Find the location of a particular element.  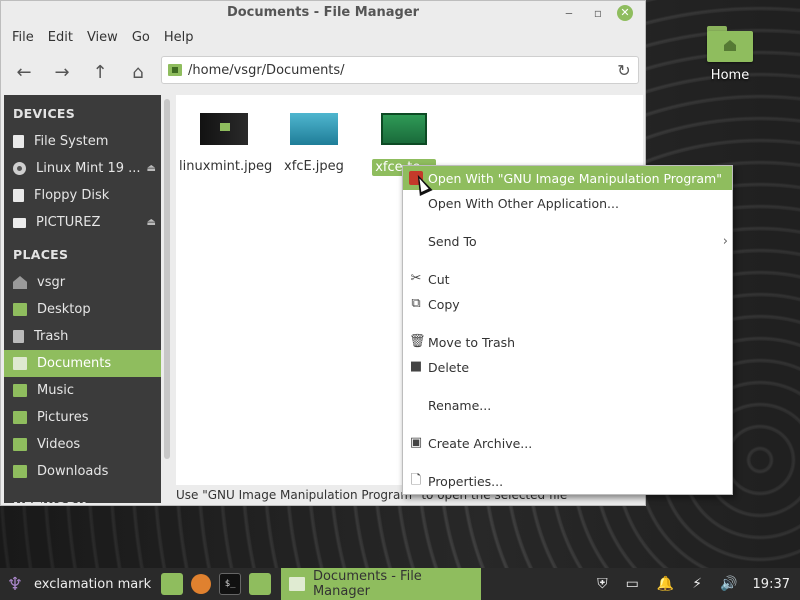

system-tray: ⛨ ▭ 🔔 ⚡ 🔊 19:37 is located at coordinates (694, 584).